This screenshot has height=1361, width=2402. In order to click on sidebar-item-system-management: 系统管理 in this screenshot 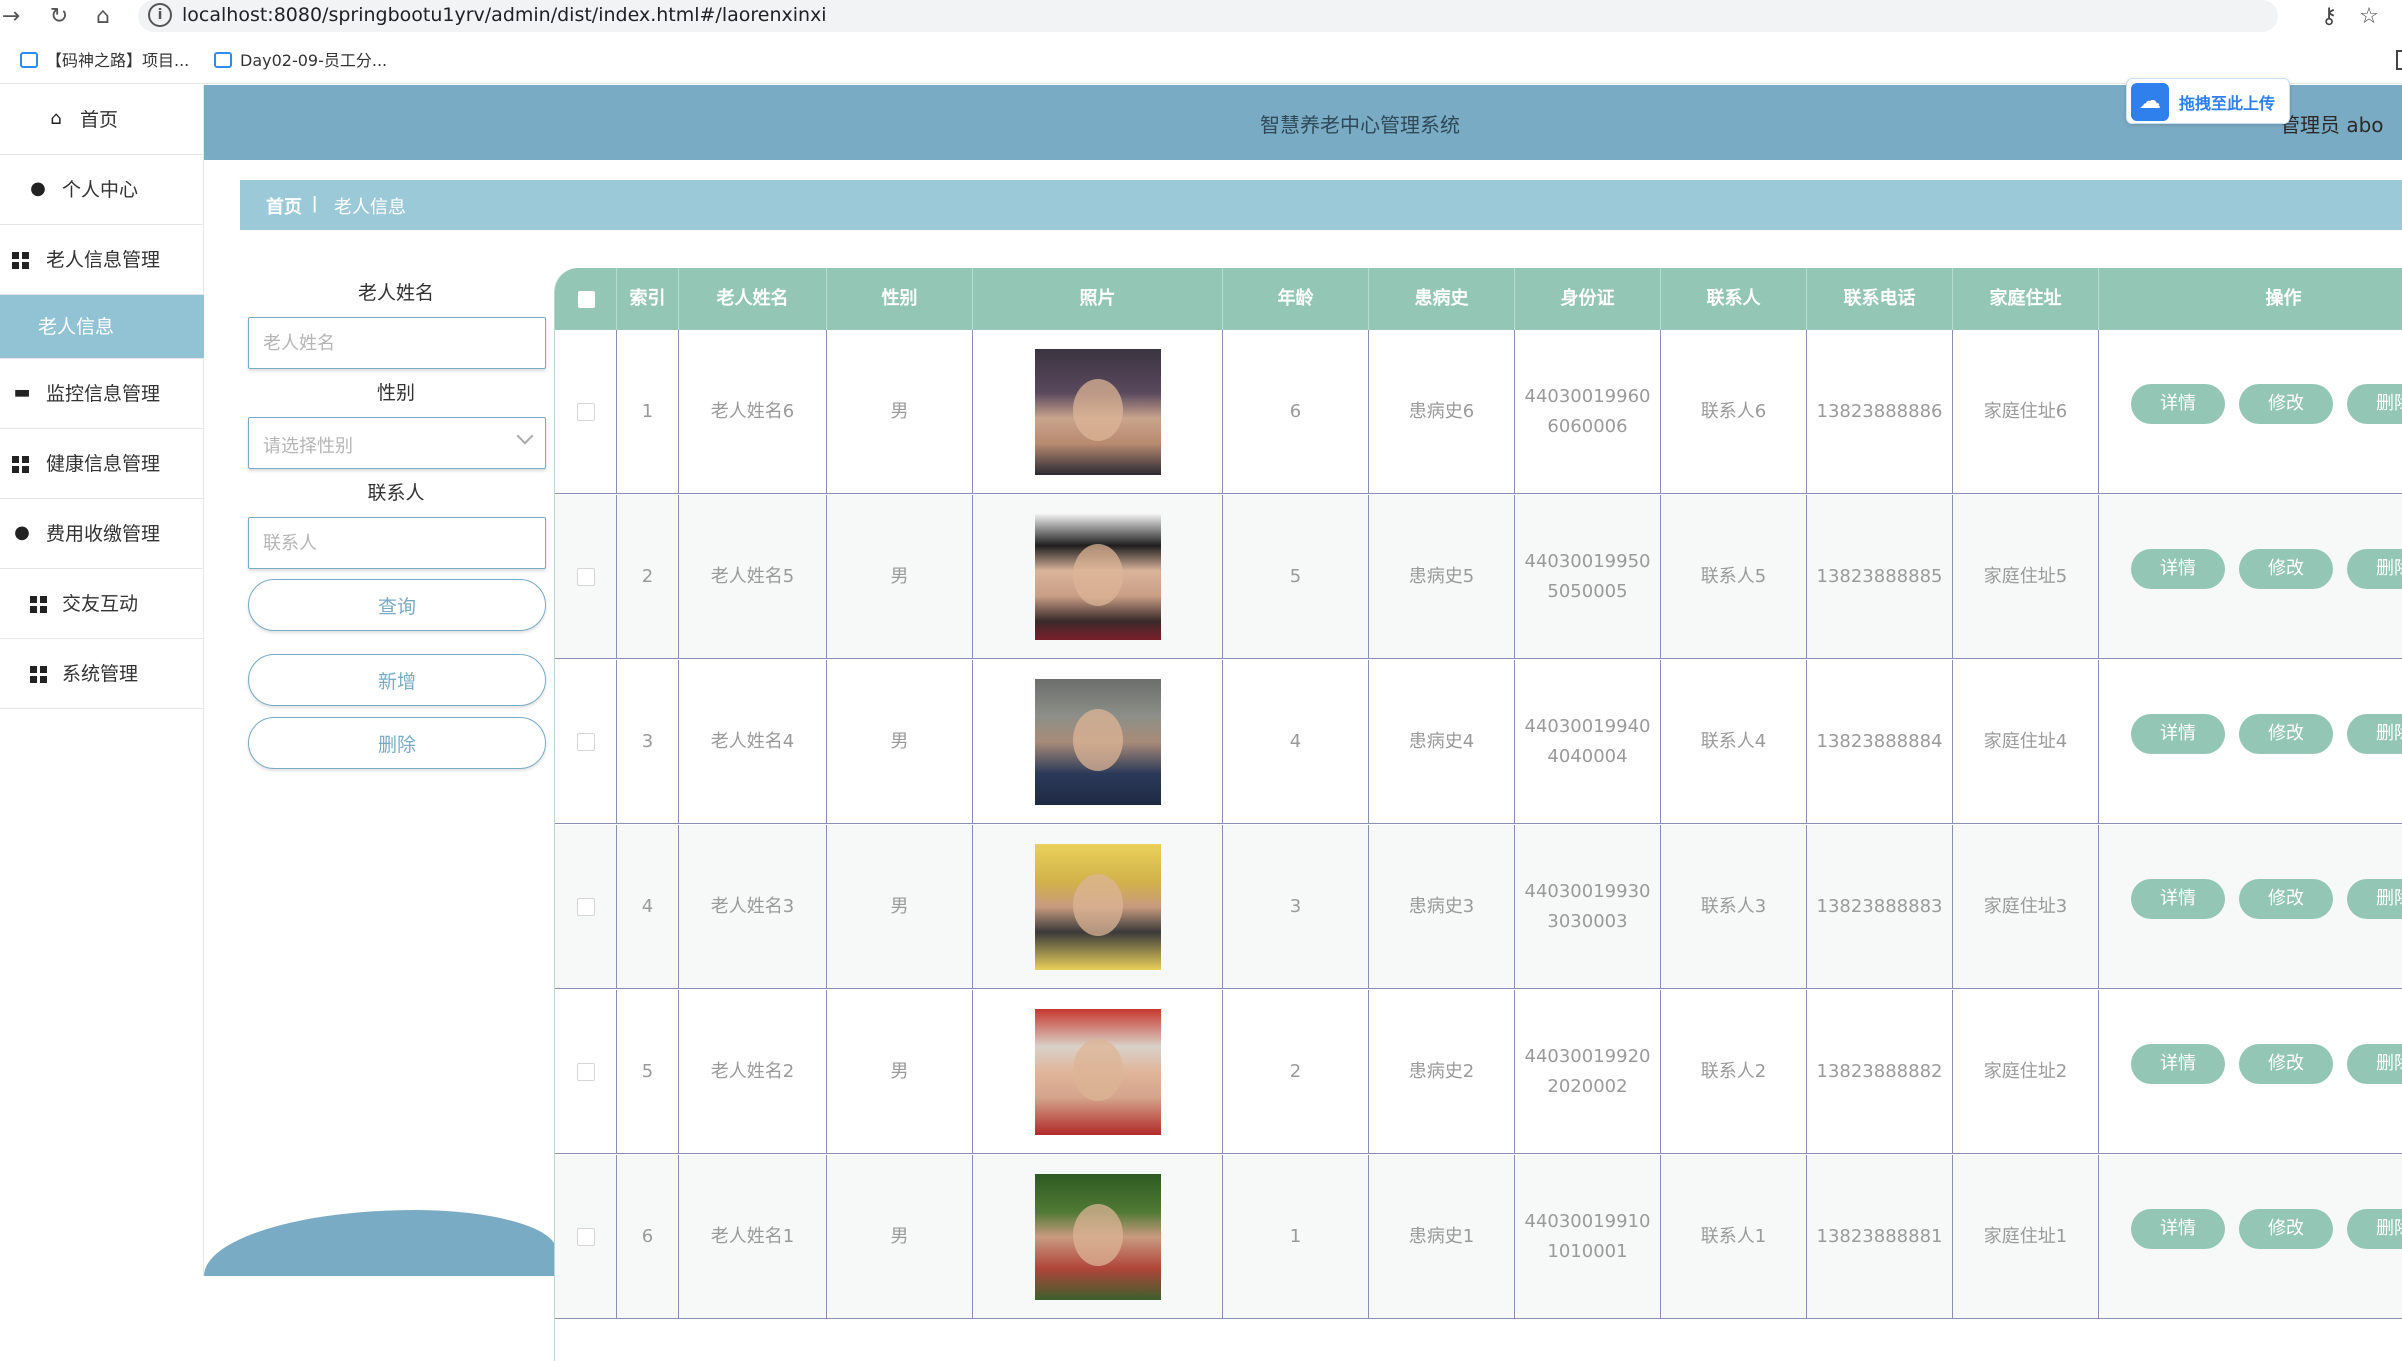, I will do `click(102, 674)`.